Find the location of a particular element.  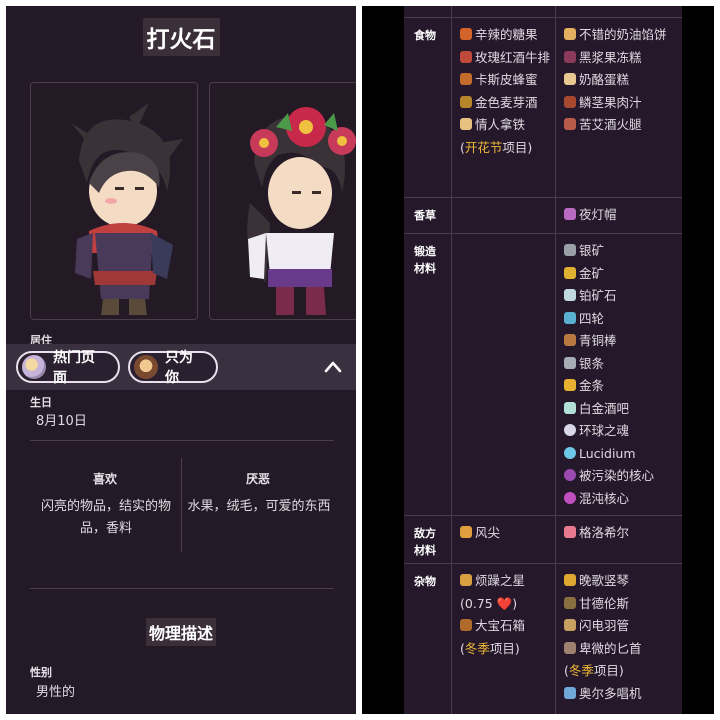

heart-value-note: (0.75 ❤️) is located at coordinates (489, 603).